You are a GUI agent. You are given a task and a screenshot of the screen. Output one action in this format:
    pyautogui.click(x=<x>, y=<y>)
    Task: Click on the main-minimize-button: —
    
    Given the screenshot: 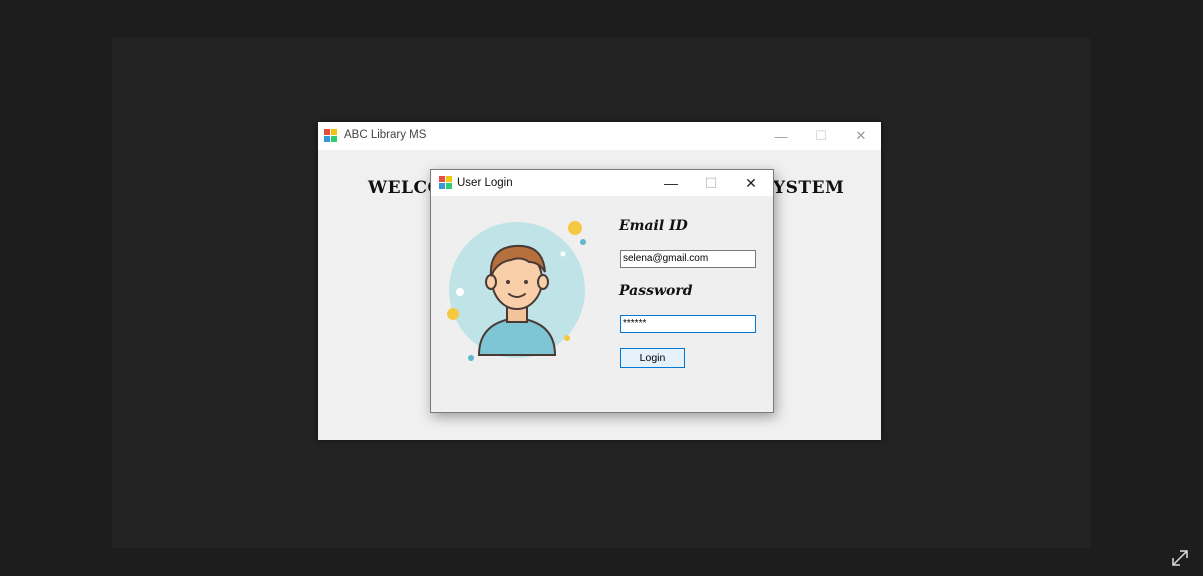 What is the action you would take?
    pyautogui.click(x=781, y=136)
    